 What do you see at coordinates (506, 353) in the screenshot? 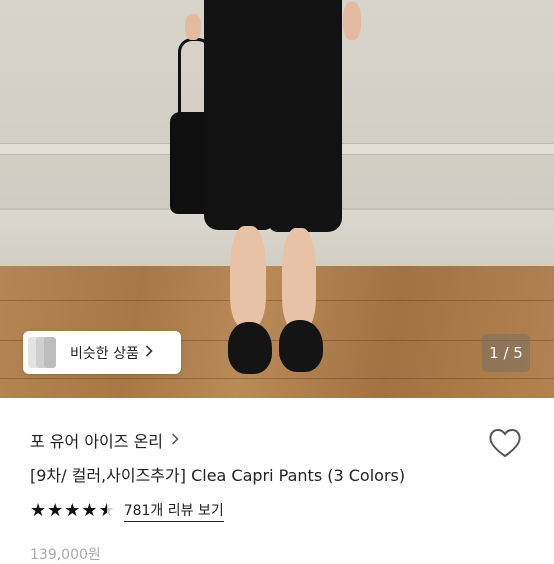
I see `image-counter: 1 / 5` at bounding box center [506, 353].